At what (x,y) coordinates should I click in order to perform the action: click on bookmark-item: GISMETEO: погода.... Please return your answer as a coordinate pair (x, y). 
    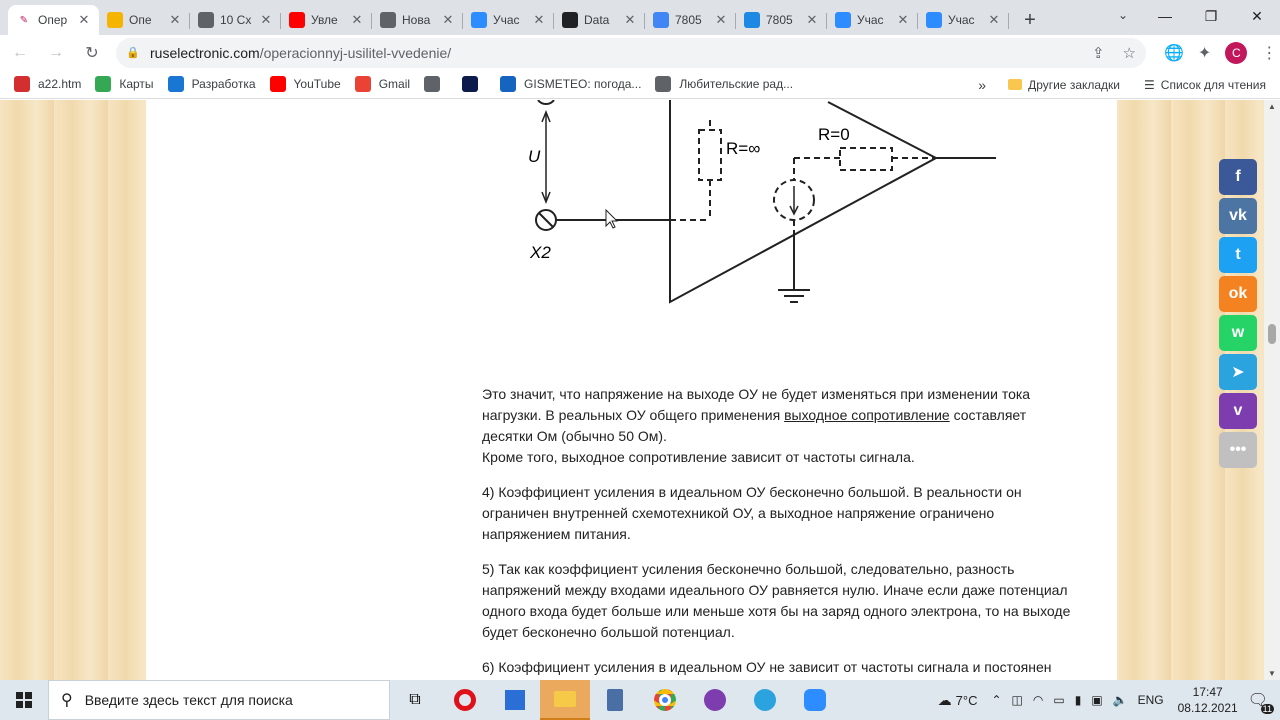
    Looking at the image, I should click on (570, 84).